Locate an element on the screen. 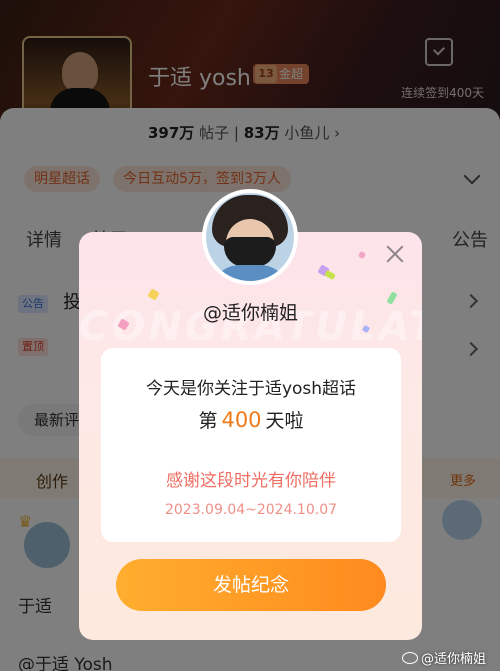 This screenshot has width=500, height=671. weibo-logo-icon is located at coordinates (409, 658).